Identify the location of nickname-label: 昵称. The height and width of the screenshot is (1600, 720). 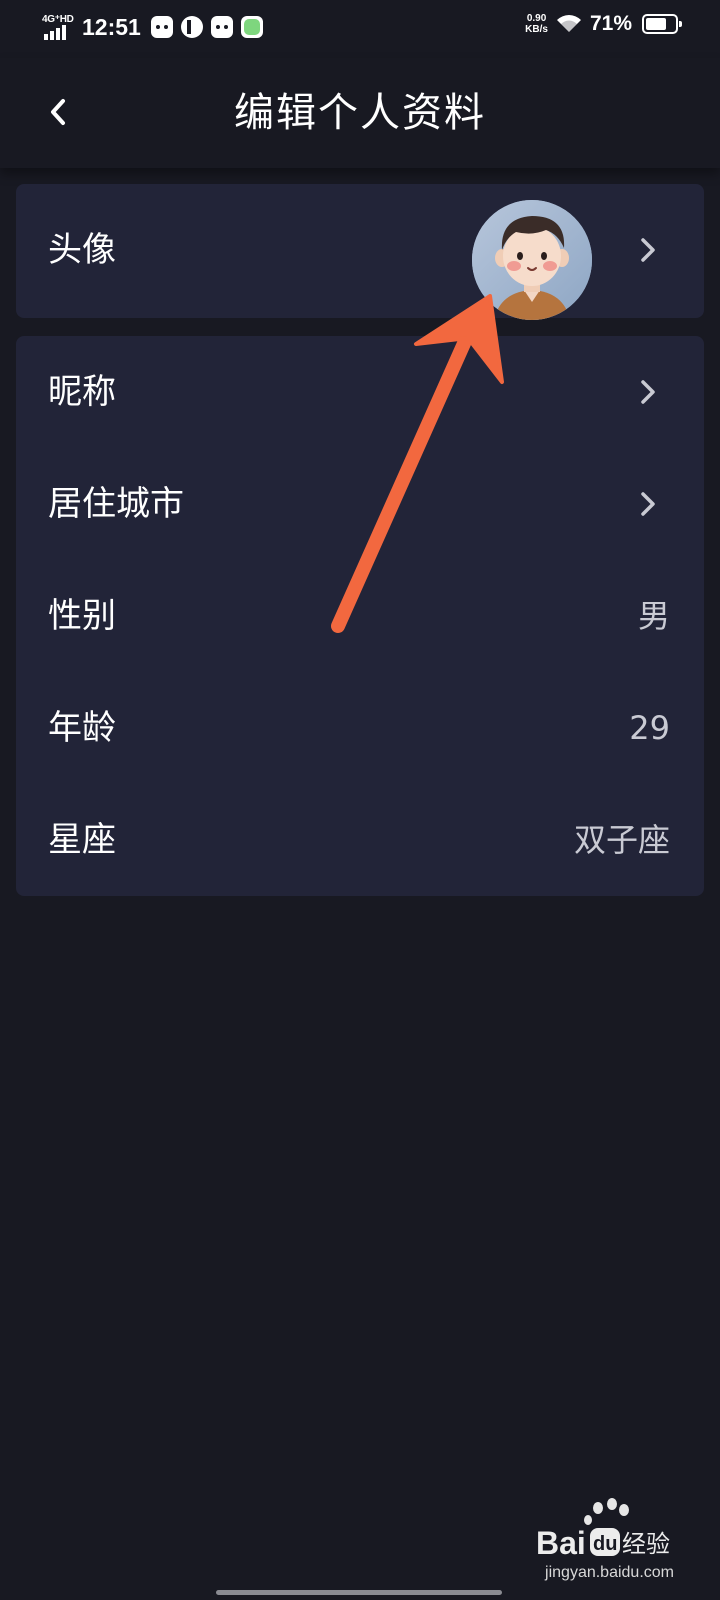
(82, 392).